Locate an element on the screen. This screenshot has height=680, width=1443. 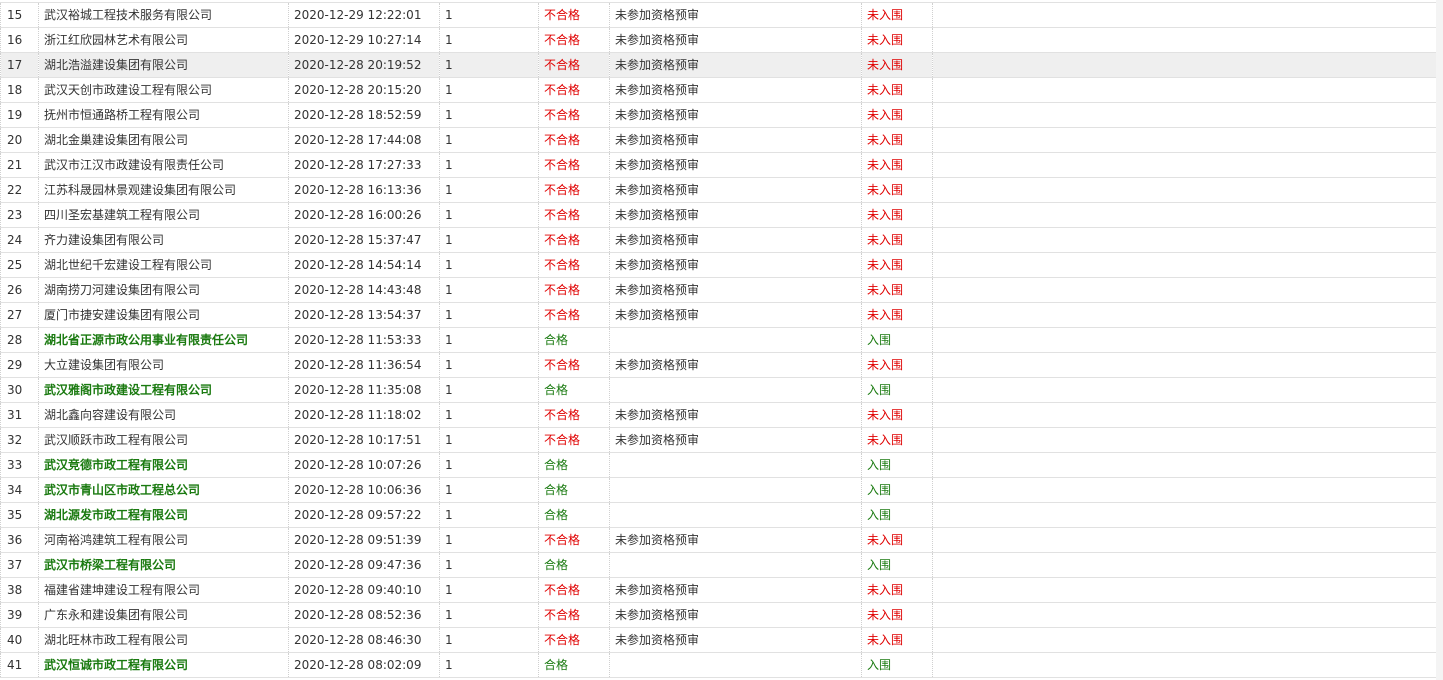
row-number-cell: 40 is located at coordinates (19, 640).